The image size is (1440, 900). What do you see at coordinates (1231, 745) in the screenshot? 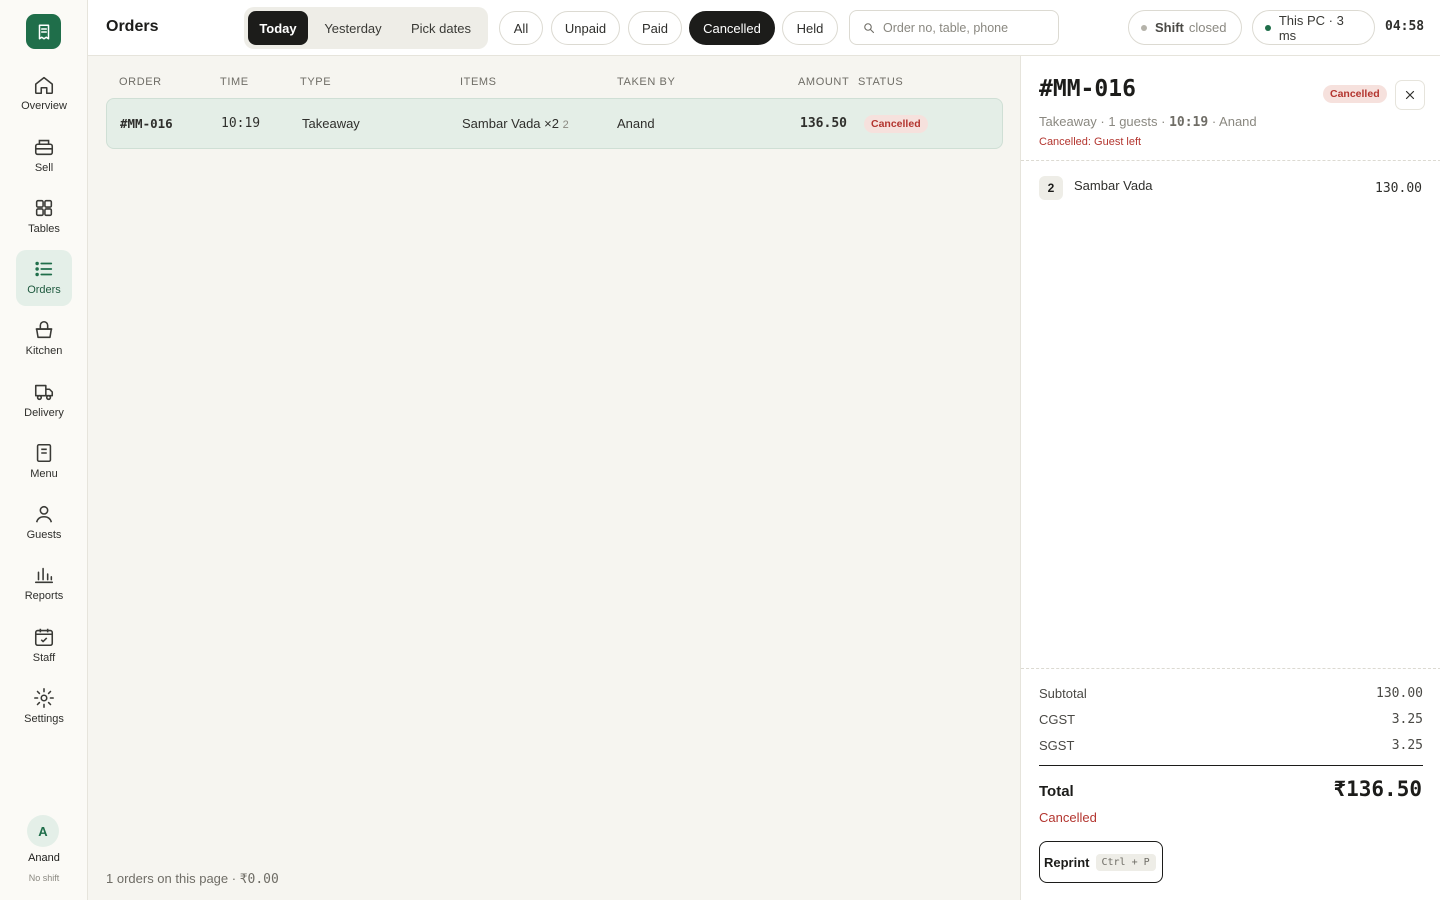
I see `summary-sgst: SGST 3.25` at bounding box center [1231, 745].